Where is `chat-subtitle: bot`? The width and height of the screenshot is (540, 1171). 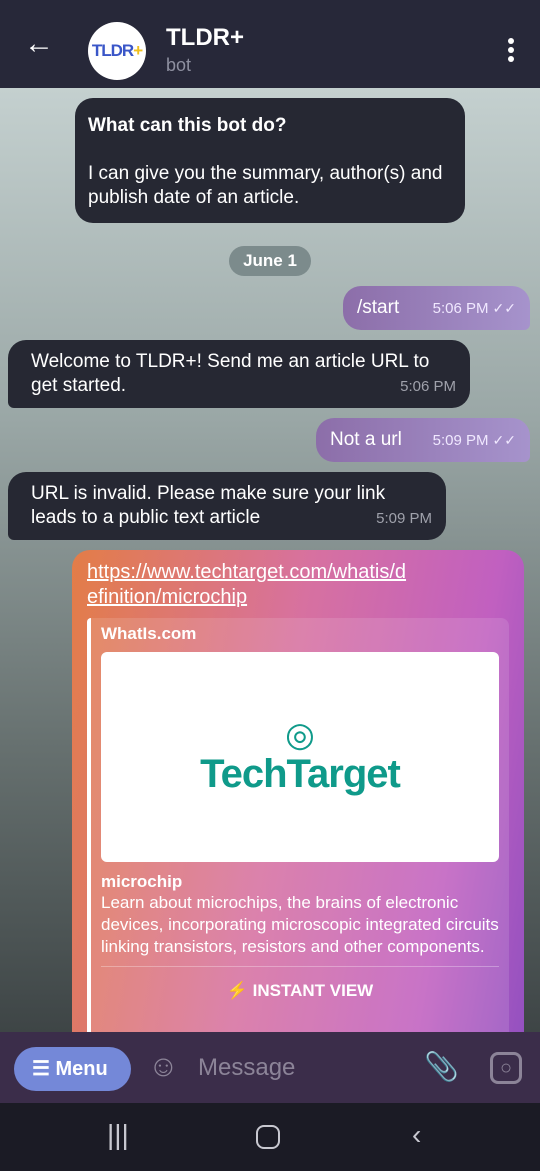
chat-subtitle: bot is located at coordinates (179, 65).